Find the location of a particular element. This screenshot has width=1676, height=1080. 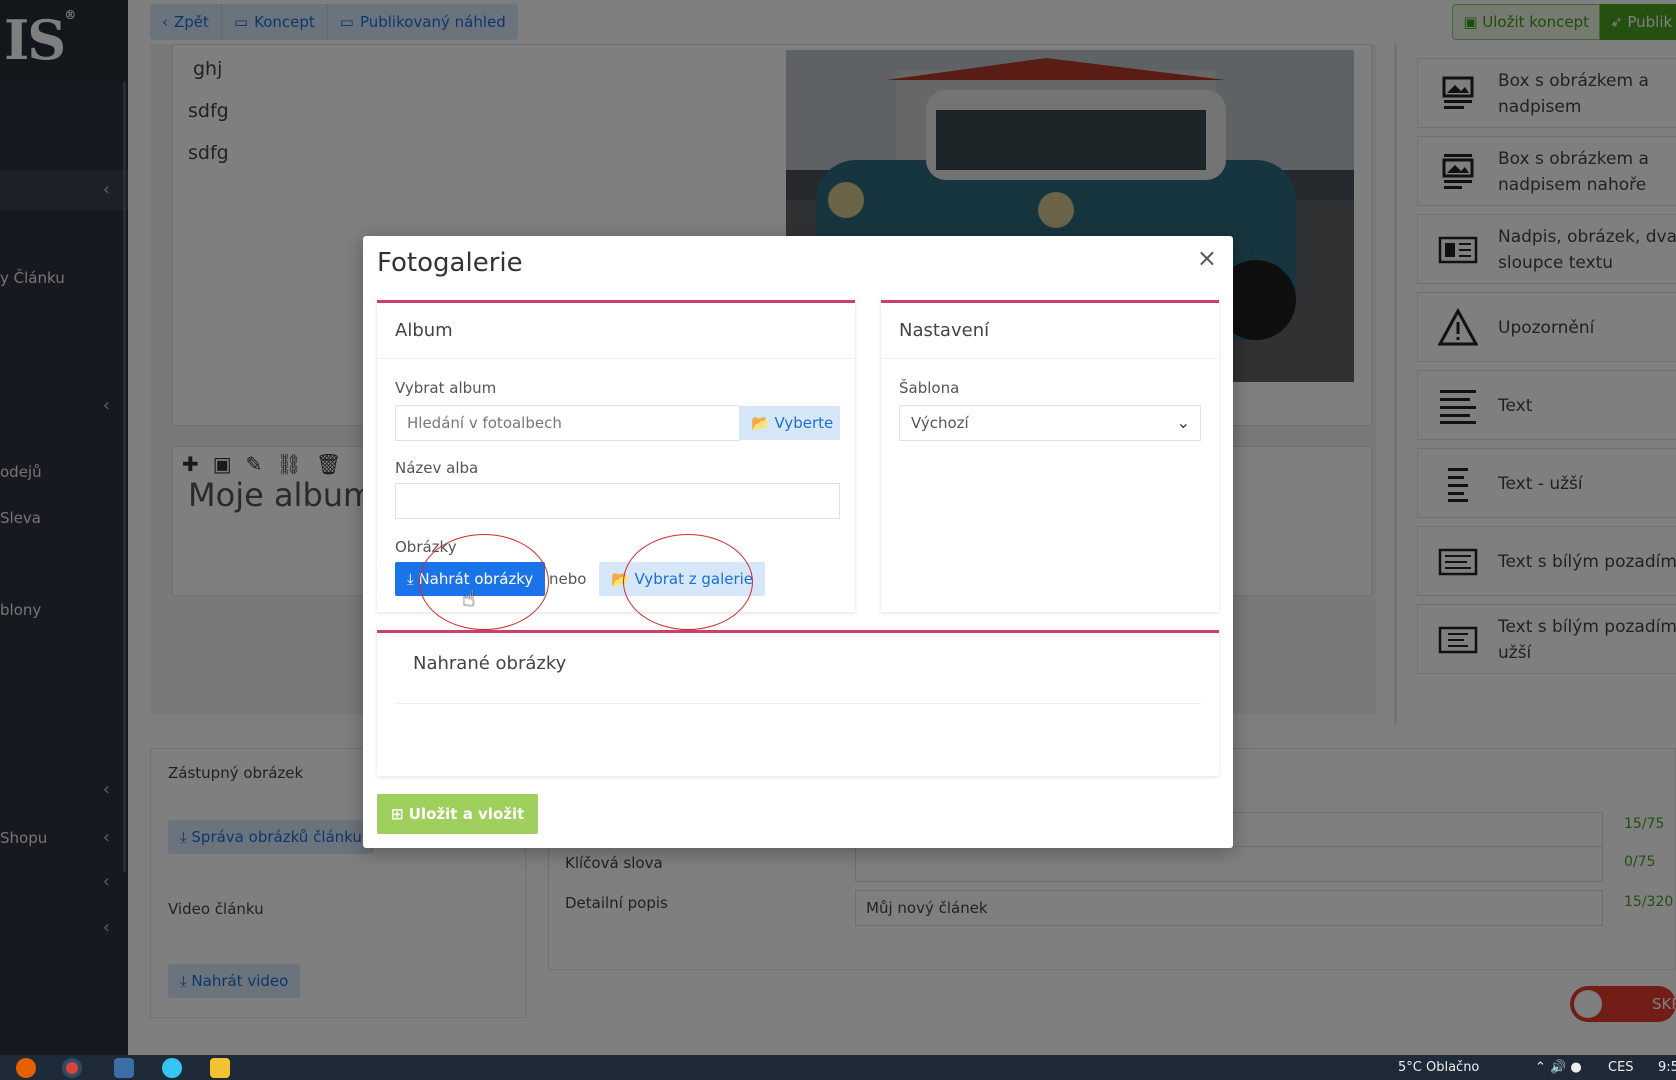

save-and-insert-button: ⊞ Uložit a vložit is located at coordinates (458, 814).